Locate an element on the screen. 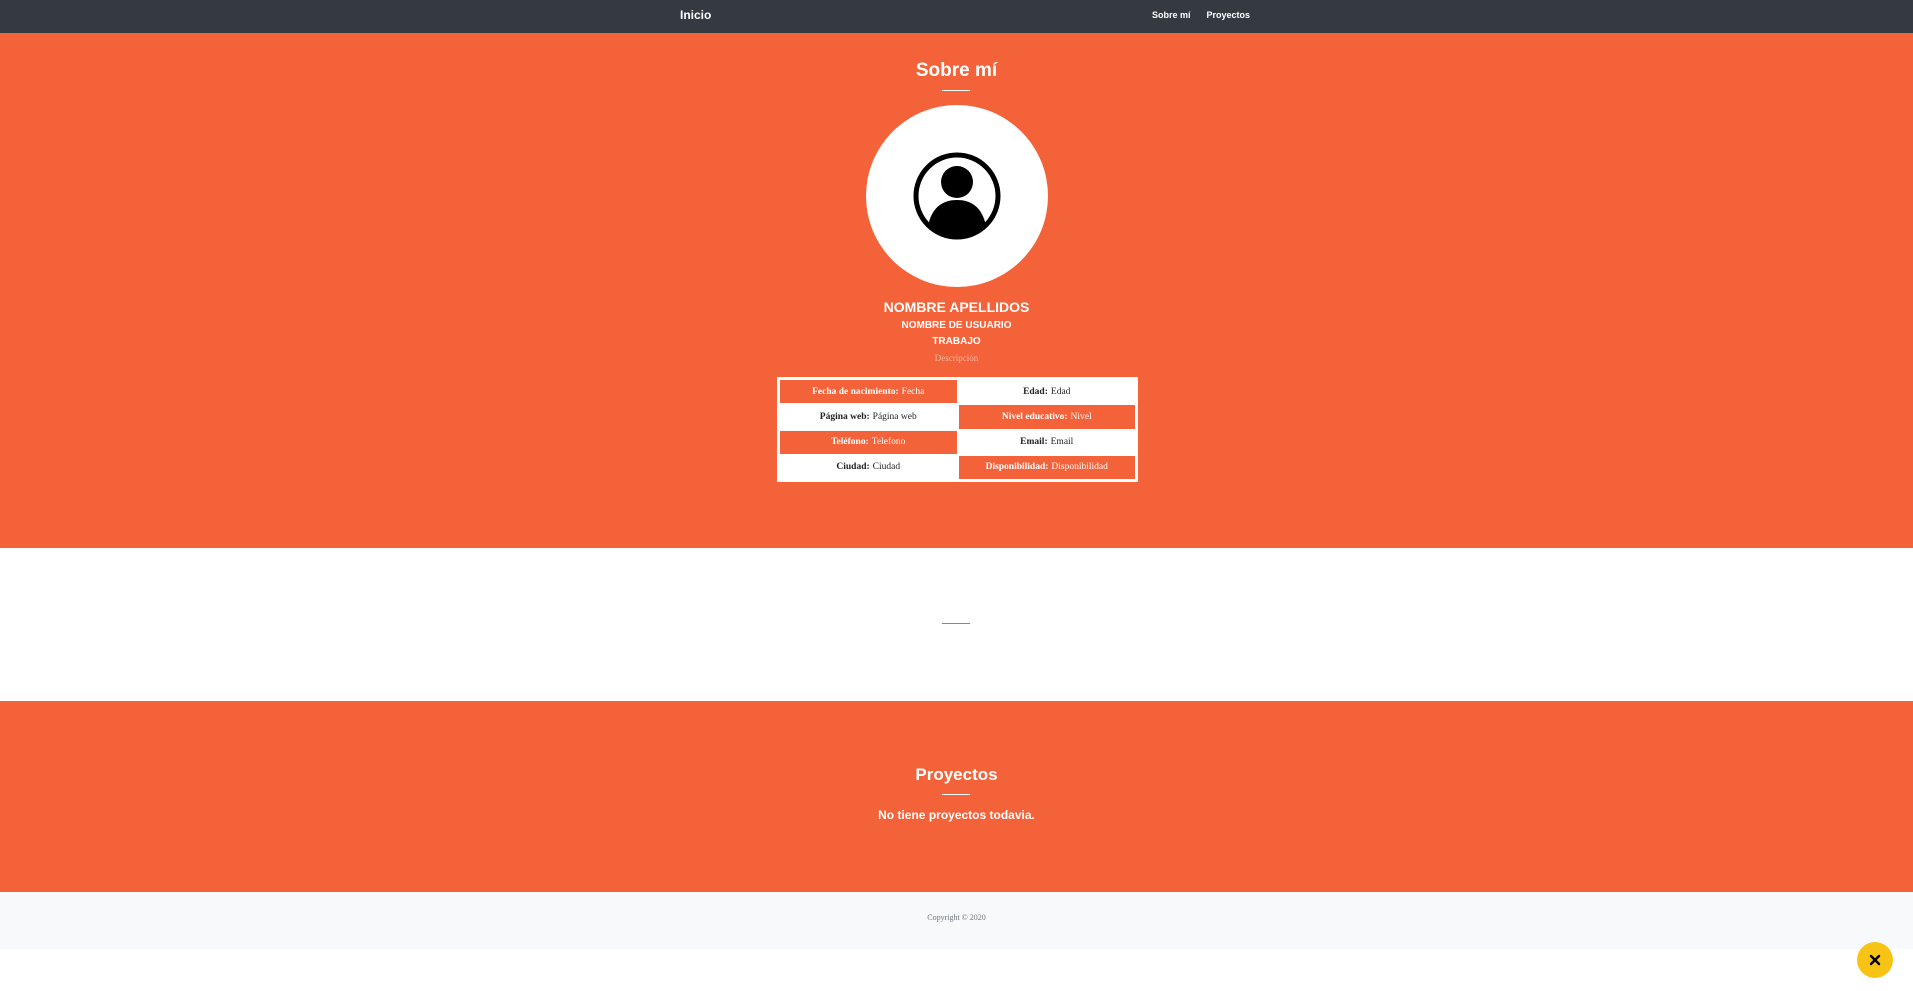 This screenshot has width=1913, height=991. nav-links: Sobre mí Proyectos is located at coordinates (1201, 15).